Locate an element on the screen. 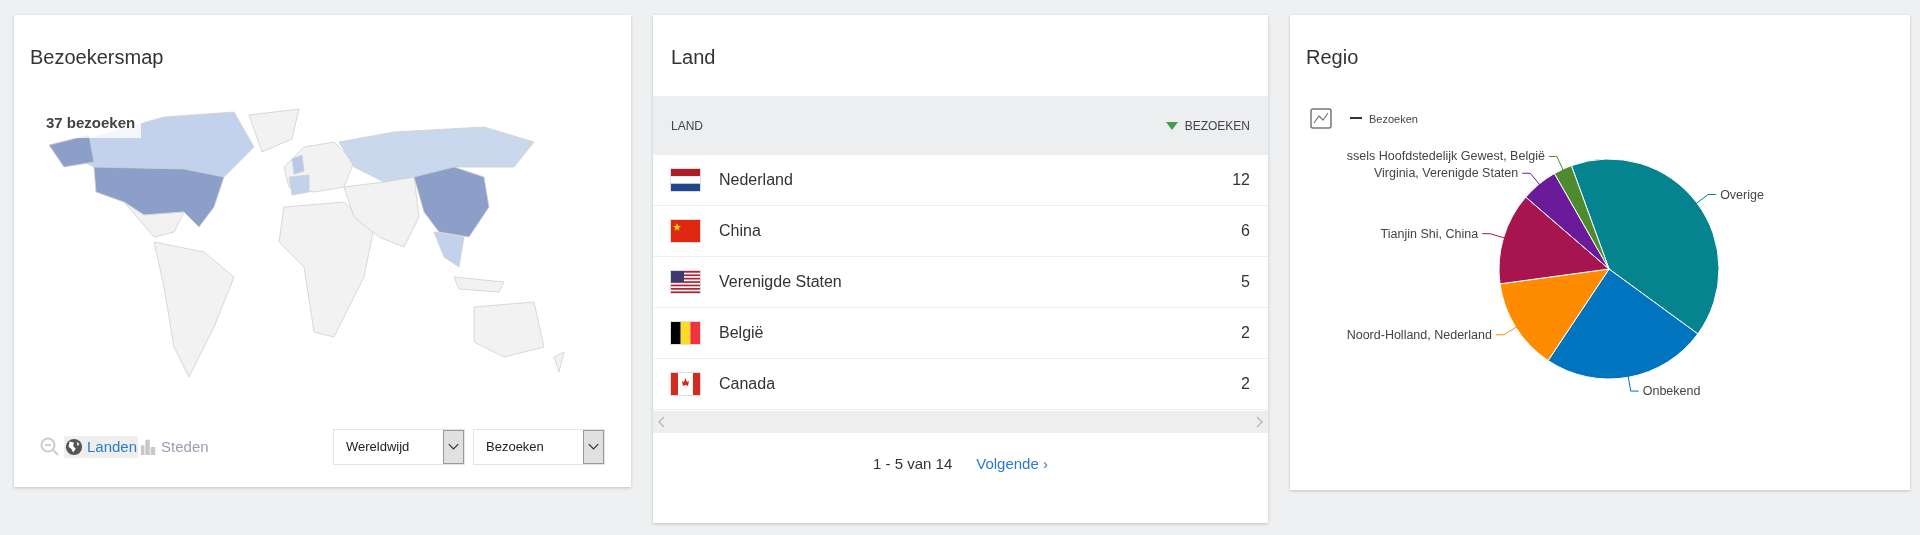  scroll-right-icon is located at coordinates (1260, 422).